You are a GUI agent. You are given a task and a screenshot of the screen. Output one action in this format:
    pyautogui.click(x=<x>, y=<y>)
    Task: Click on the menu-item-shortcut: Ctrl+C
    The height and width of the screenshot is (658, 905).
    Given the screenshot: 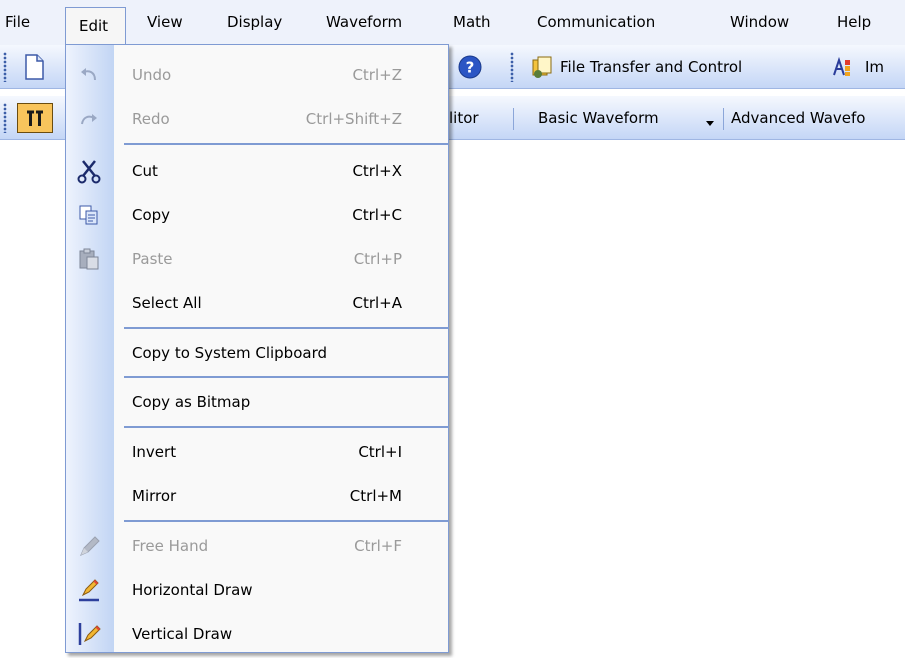 What is the action you would take?
    pyautogui.click(x=377, y=215)
    